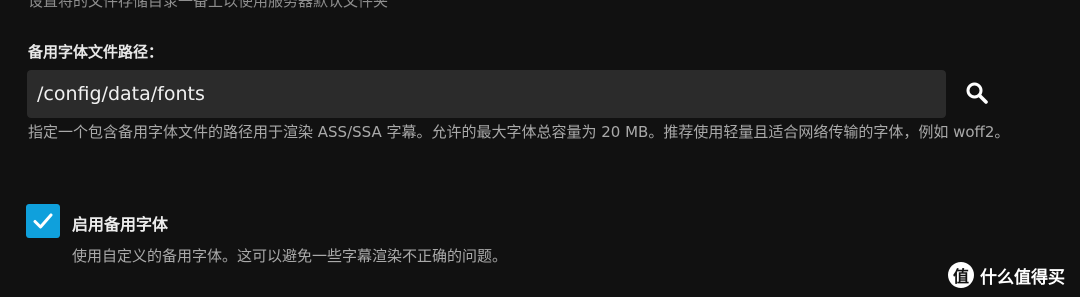 The height and width of the screenshot is (297, 1080). What do you see at coordinates (290, 256) in the screenshot?
I see `enable-fallback-font-description: 使用自定义的备用字体。这可以避免一些字幕渲染不正确的问题。` at bounding box center [290, 256].